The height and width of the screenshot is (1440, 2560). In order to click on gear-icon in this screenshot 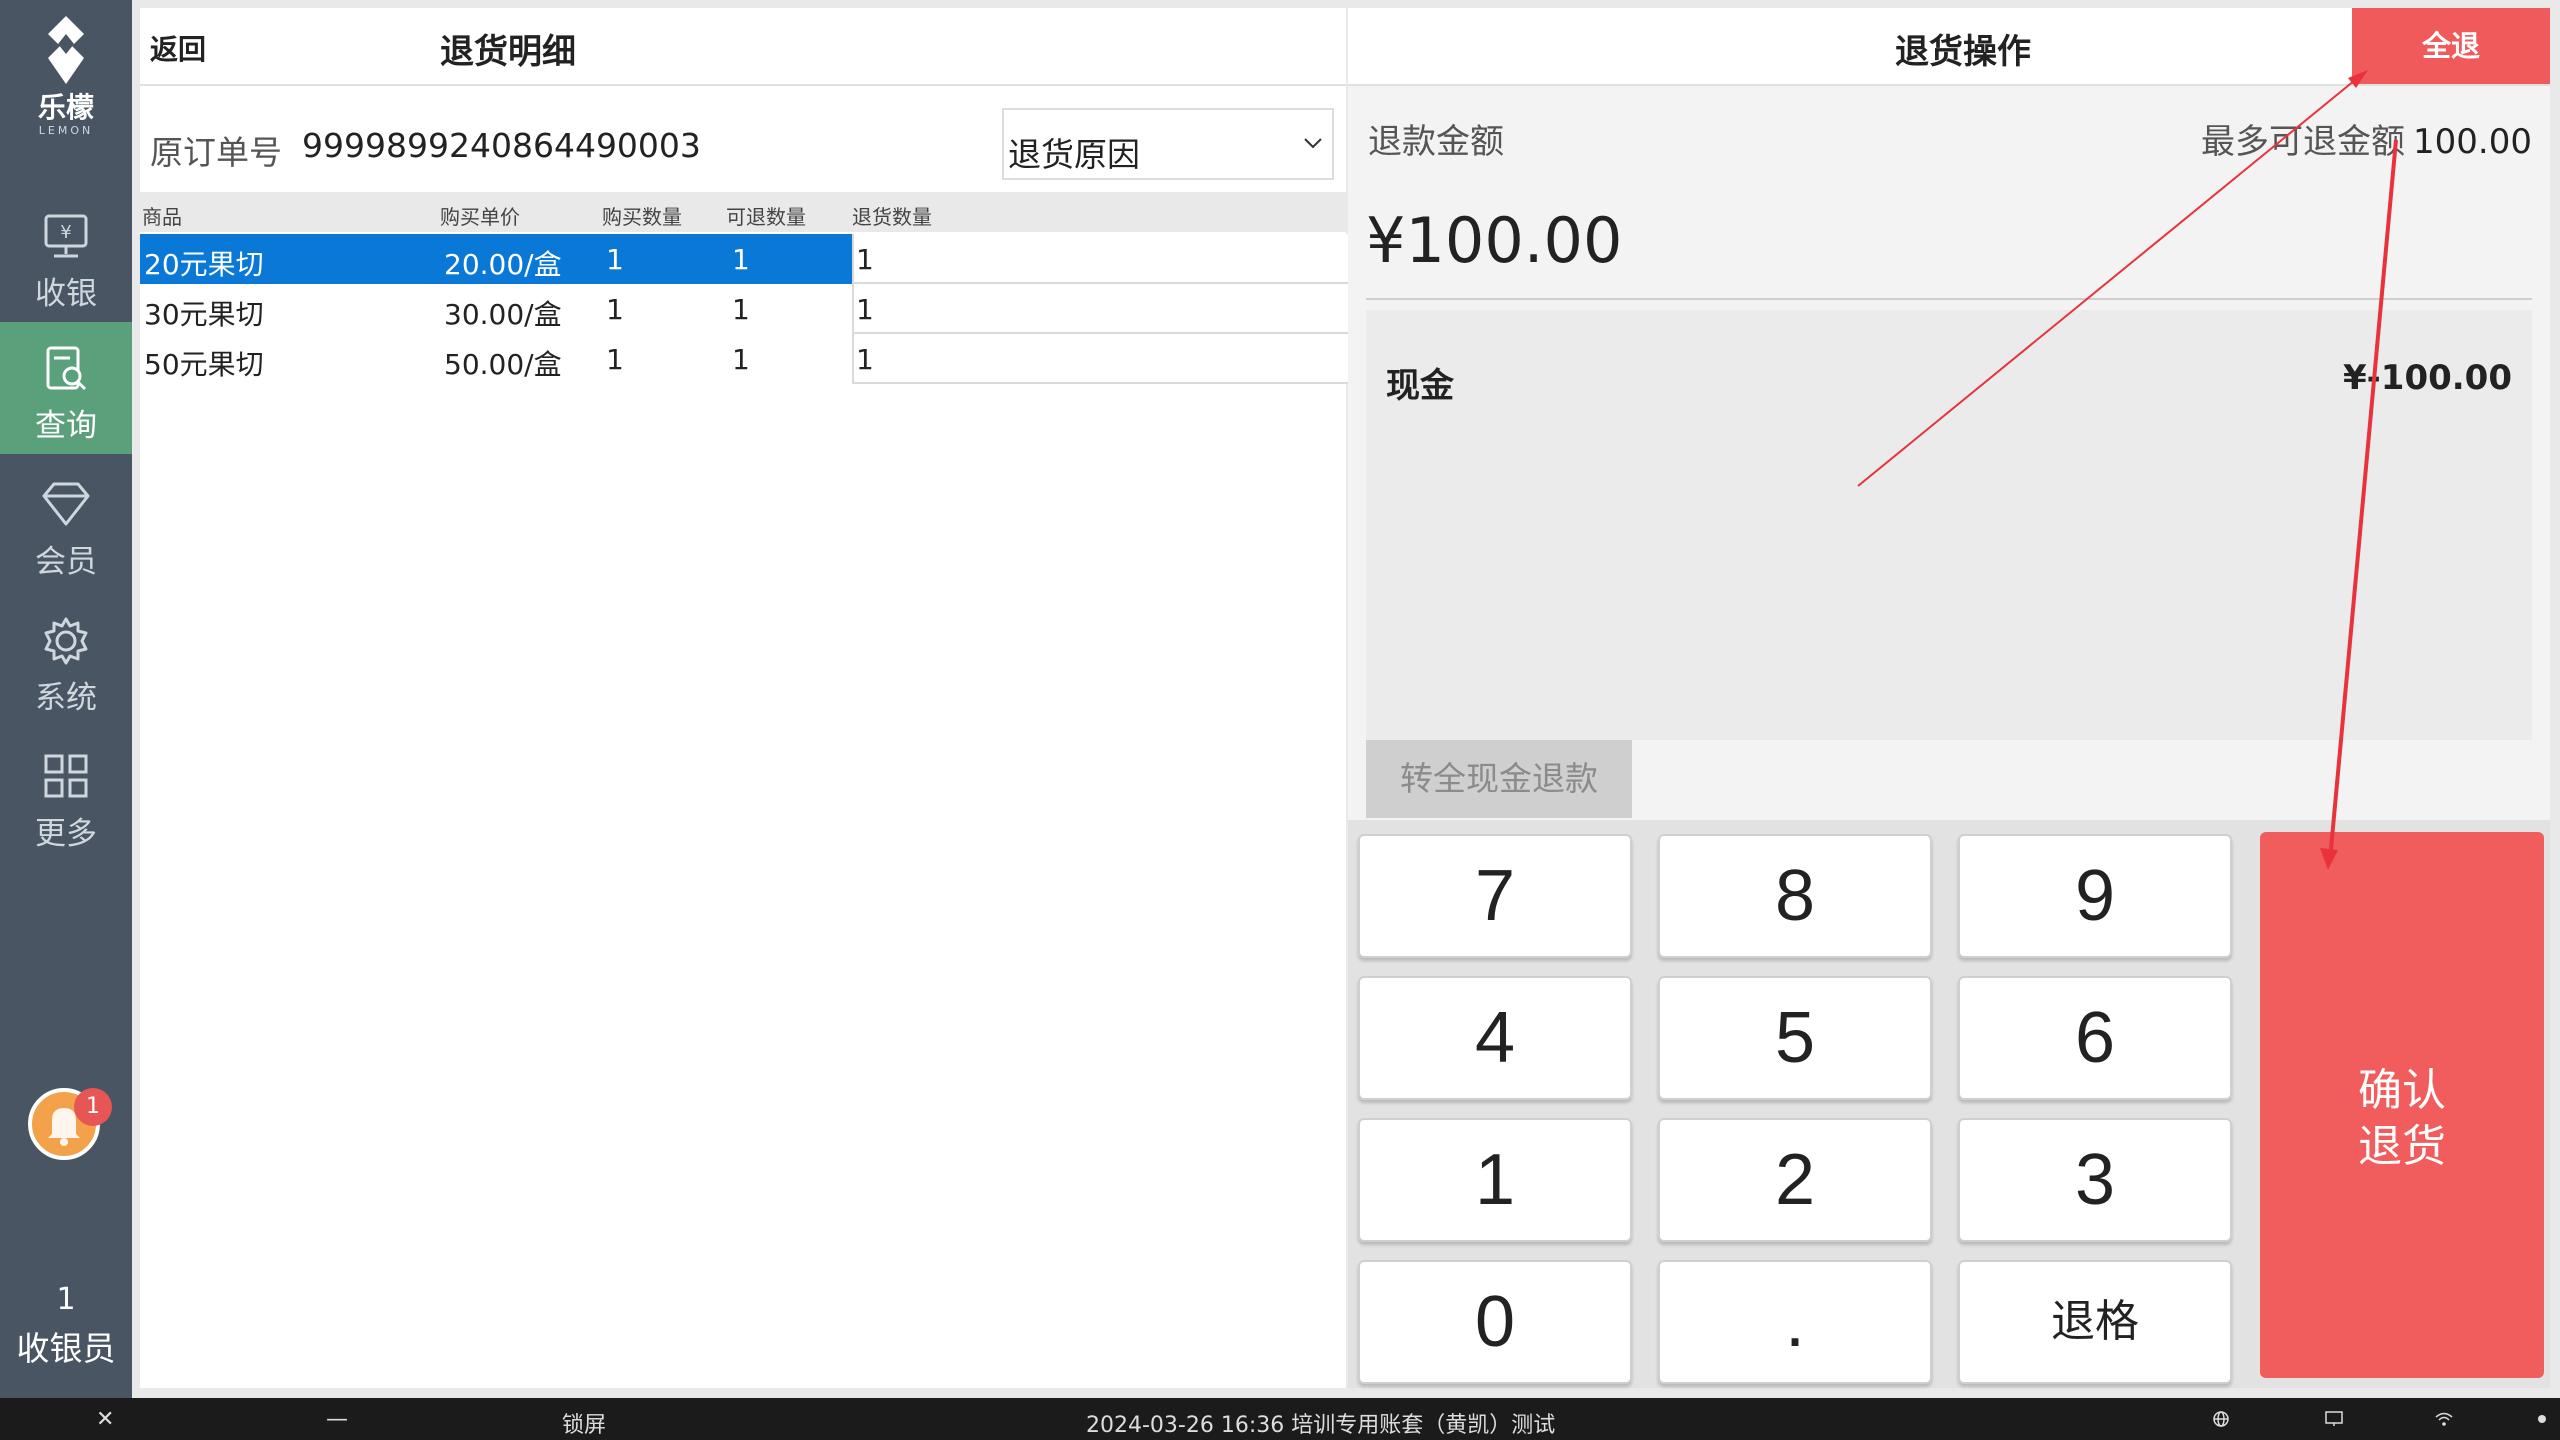, I will do `click(66, 641)`.